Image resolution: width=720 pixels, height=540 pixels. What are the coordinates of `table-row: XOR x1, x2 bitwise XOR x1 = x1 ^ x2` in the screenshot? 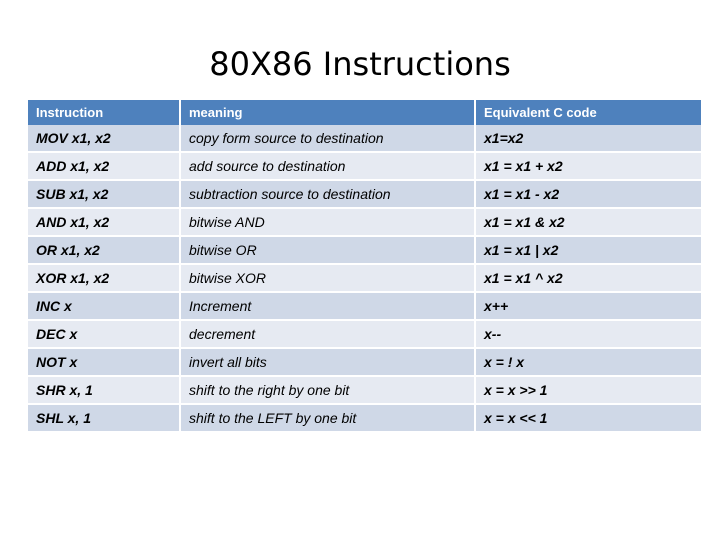 It's located at (364, 278).